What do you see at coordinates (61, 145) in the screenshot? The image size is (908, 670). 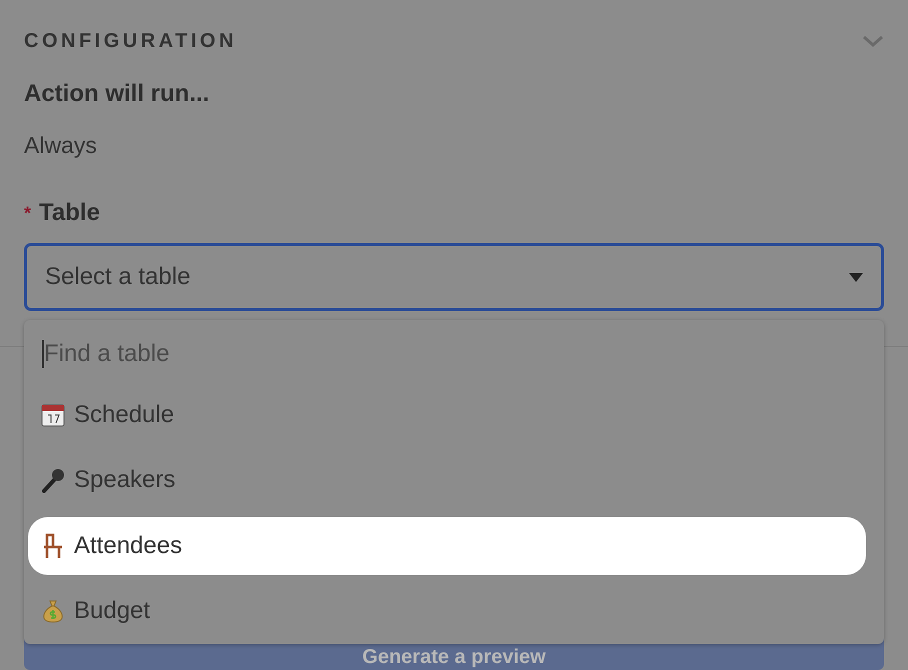 I see `run-condition-value: Always` at bounding box center [61, 145].